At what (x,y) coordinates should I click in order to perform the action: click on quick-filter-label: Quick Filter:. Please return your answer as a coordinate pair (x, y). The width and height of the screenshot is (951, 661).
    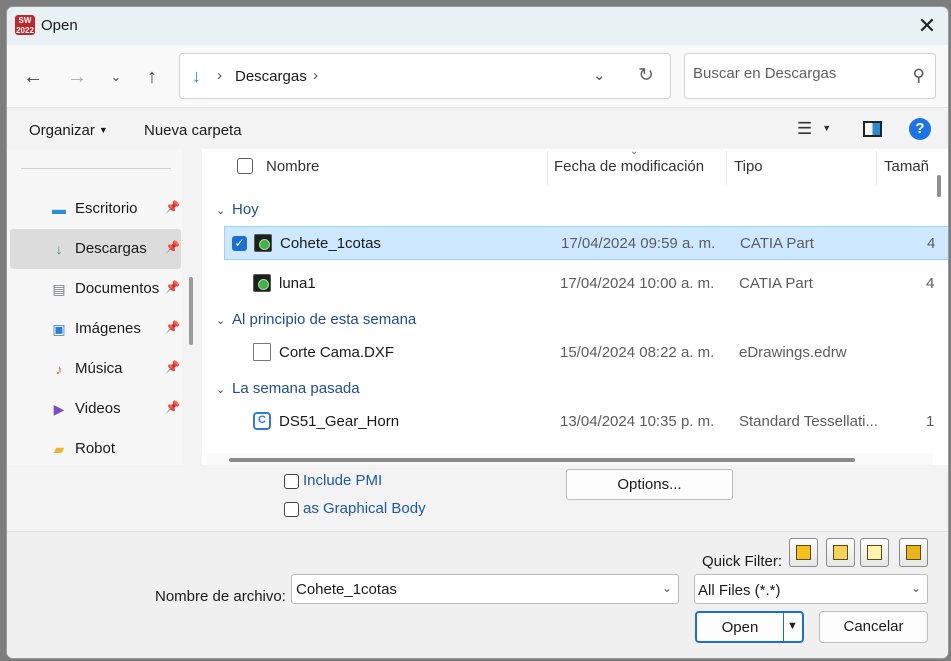
    Looking at the image, I should click on (742, 561).